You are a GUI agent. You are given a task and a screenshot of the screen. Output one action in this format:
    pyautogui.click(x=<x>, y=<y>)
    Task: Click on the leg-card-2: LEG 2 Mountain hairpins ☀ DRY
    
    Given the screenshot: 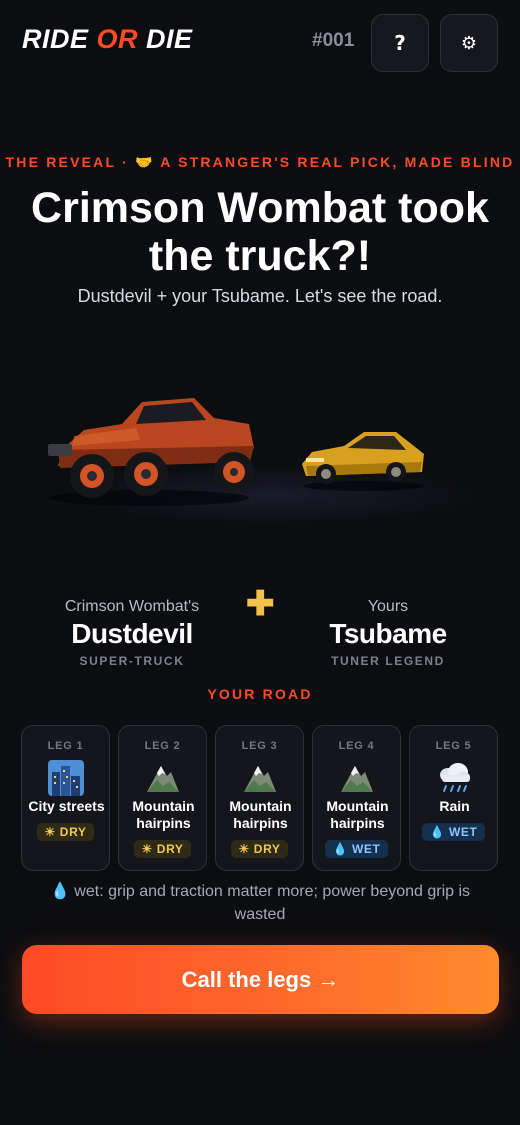 What is the action you would take?
    pyautogui.click(x=162, y=798)
    